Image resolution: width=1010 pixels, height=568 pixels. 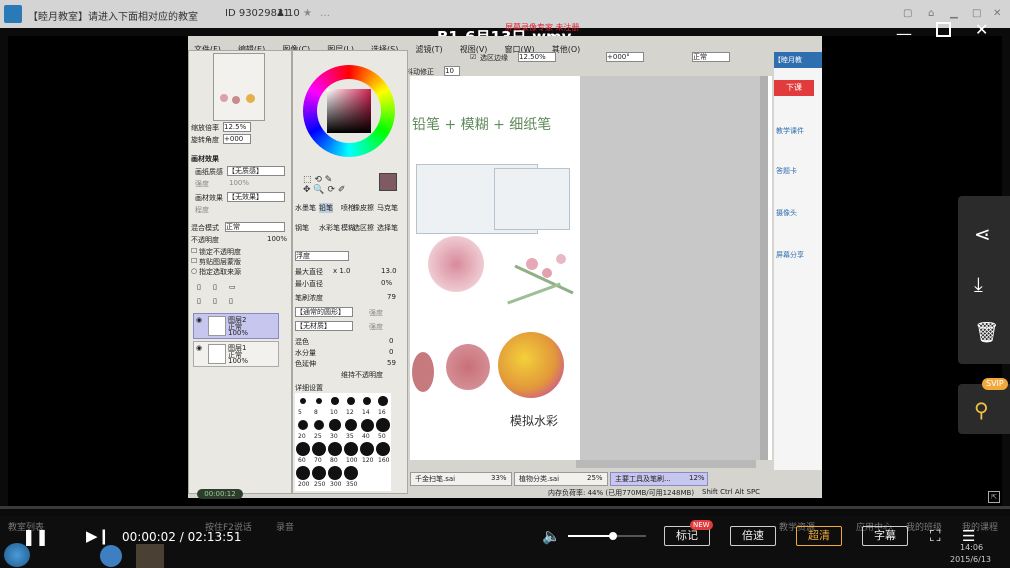 I want to click on edge-checkbox: ☑, so click(x=473, y=57).